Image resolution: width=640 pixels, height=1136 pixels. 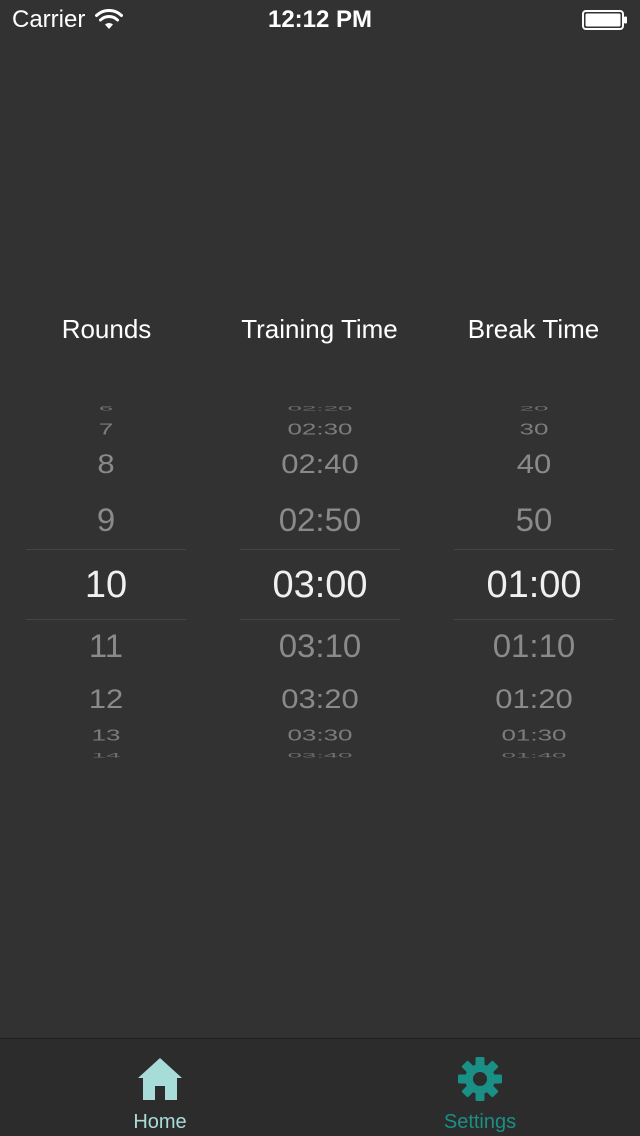 What do you see at coordinates (604, 20) in the screenshot?
I see `battery-icon` at bounding box center [604, 20].